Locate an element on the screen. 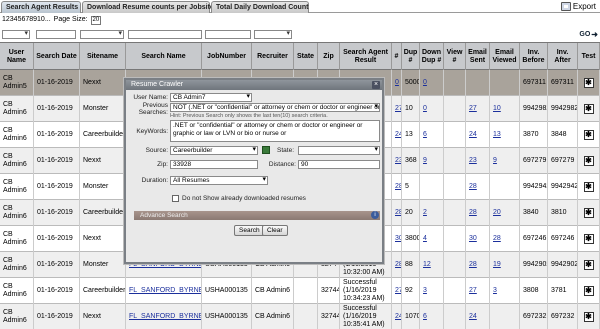  cell-down is located at coordinates (432, 187).